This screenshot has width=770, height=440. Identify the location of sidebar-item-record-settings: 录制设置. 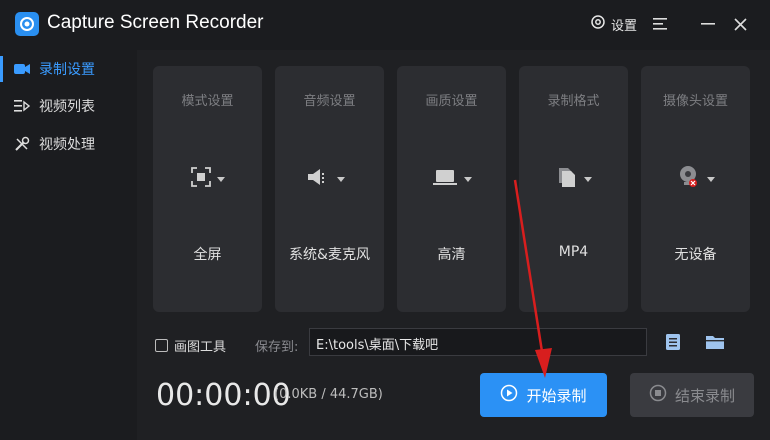
(68, 69).